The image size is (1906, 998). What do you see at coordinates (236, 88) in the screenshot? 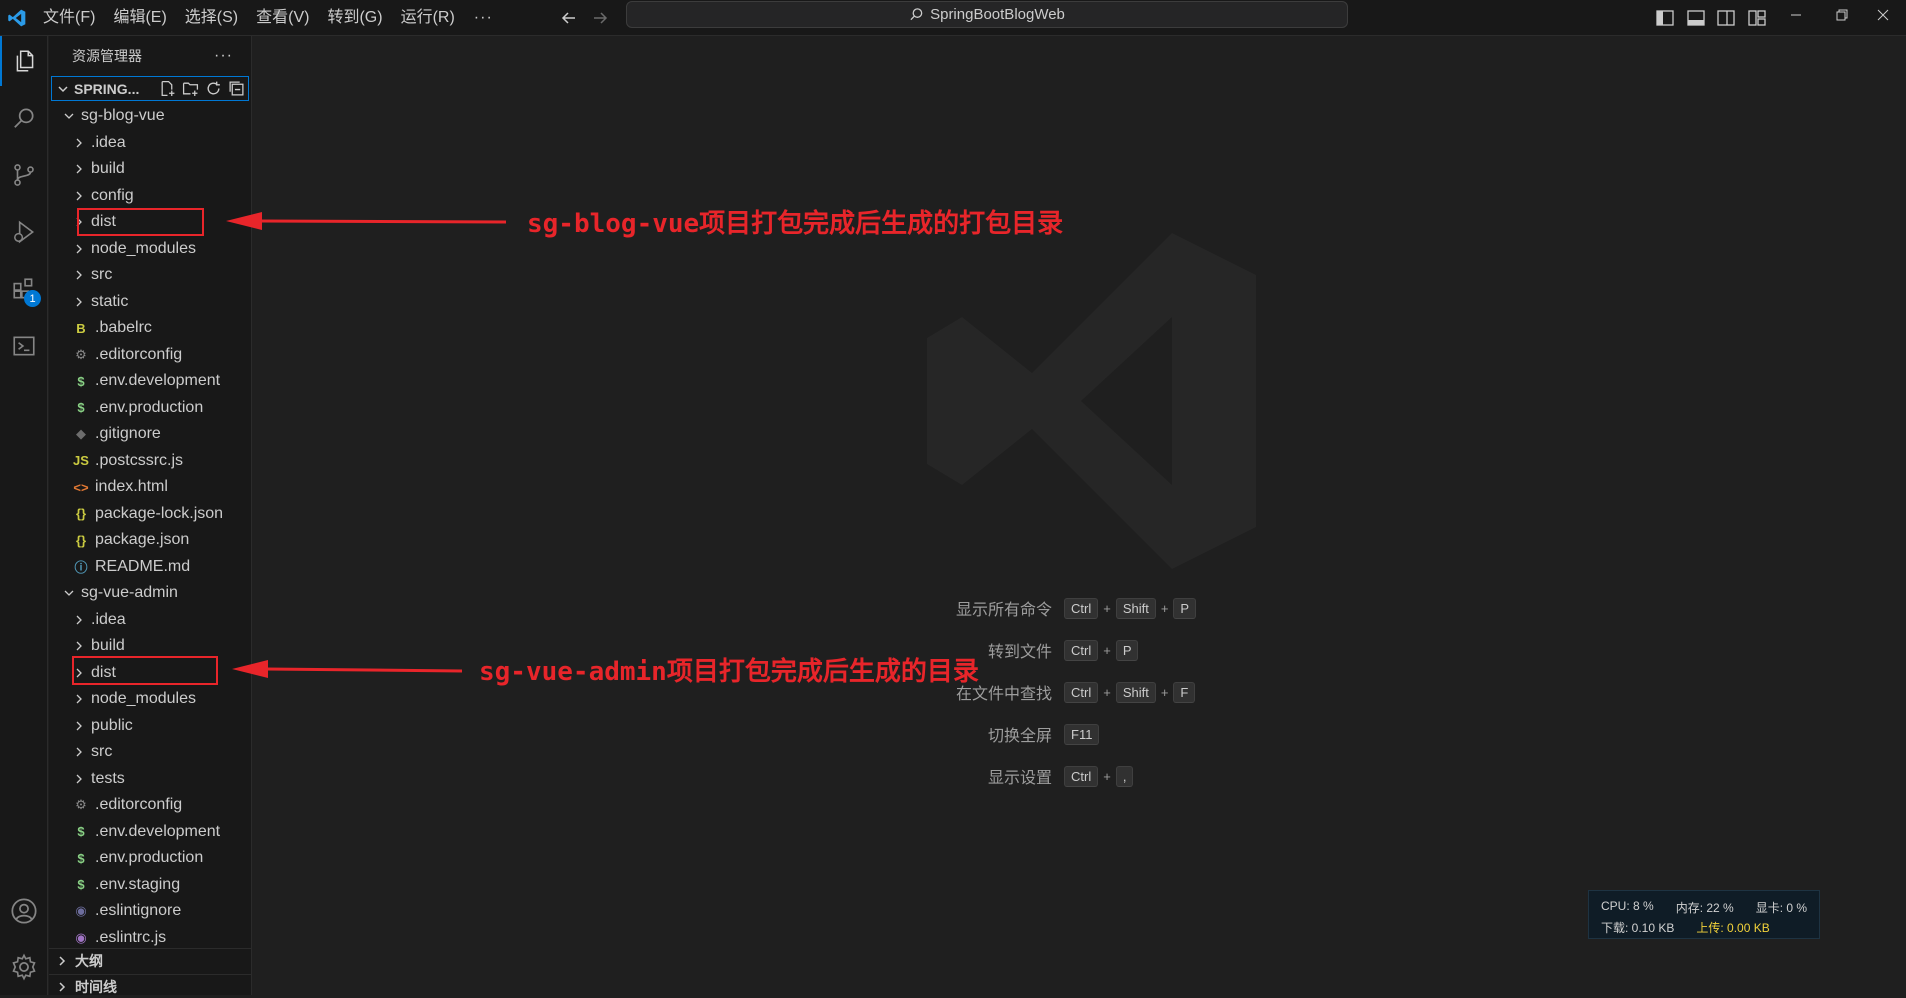
I see `collapse-all-icon` at bounding box center [236, 88].